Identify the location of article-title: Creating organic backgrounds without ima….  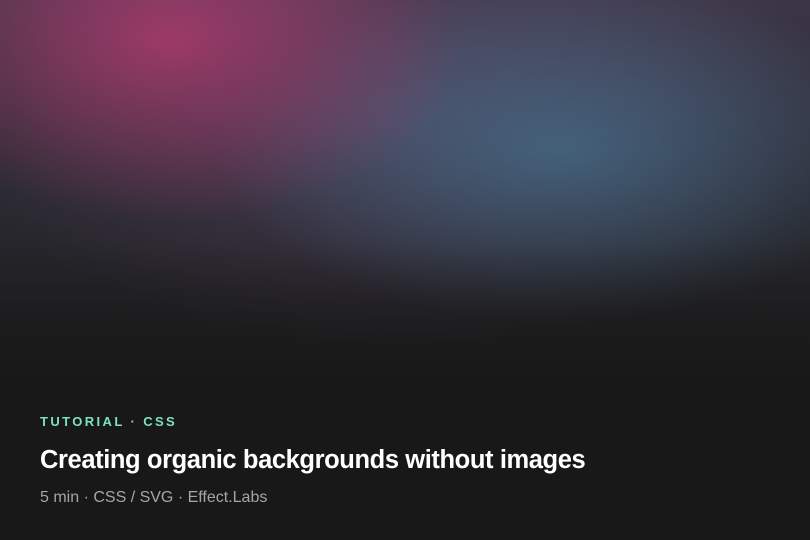
(405, 460).